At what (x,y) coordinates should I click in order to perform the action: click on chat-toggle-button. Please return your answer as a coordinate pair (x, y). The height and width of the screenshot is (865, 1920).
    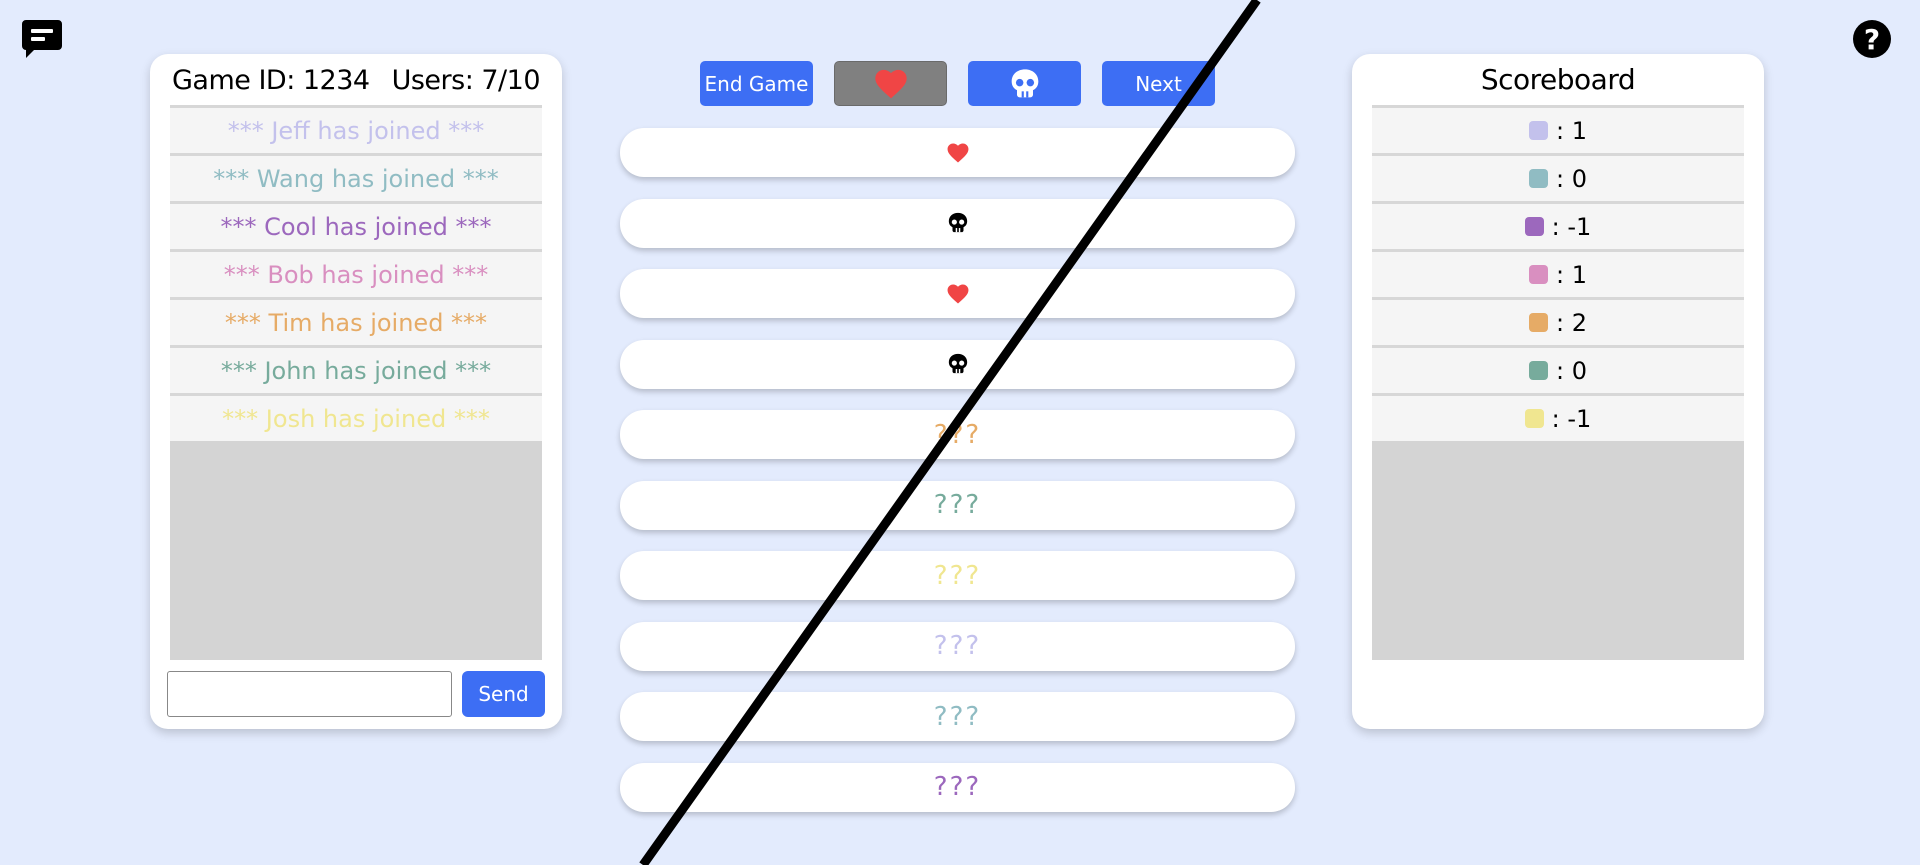
    Looking at the image, I should click on (42, 39).